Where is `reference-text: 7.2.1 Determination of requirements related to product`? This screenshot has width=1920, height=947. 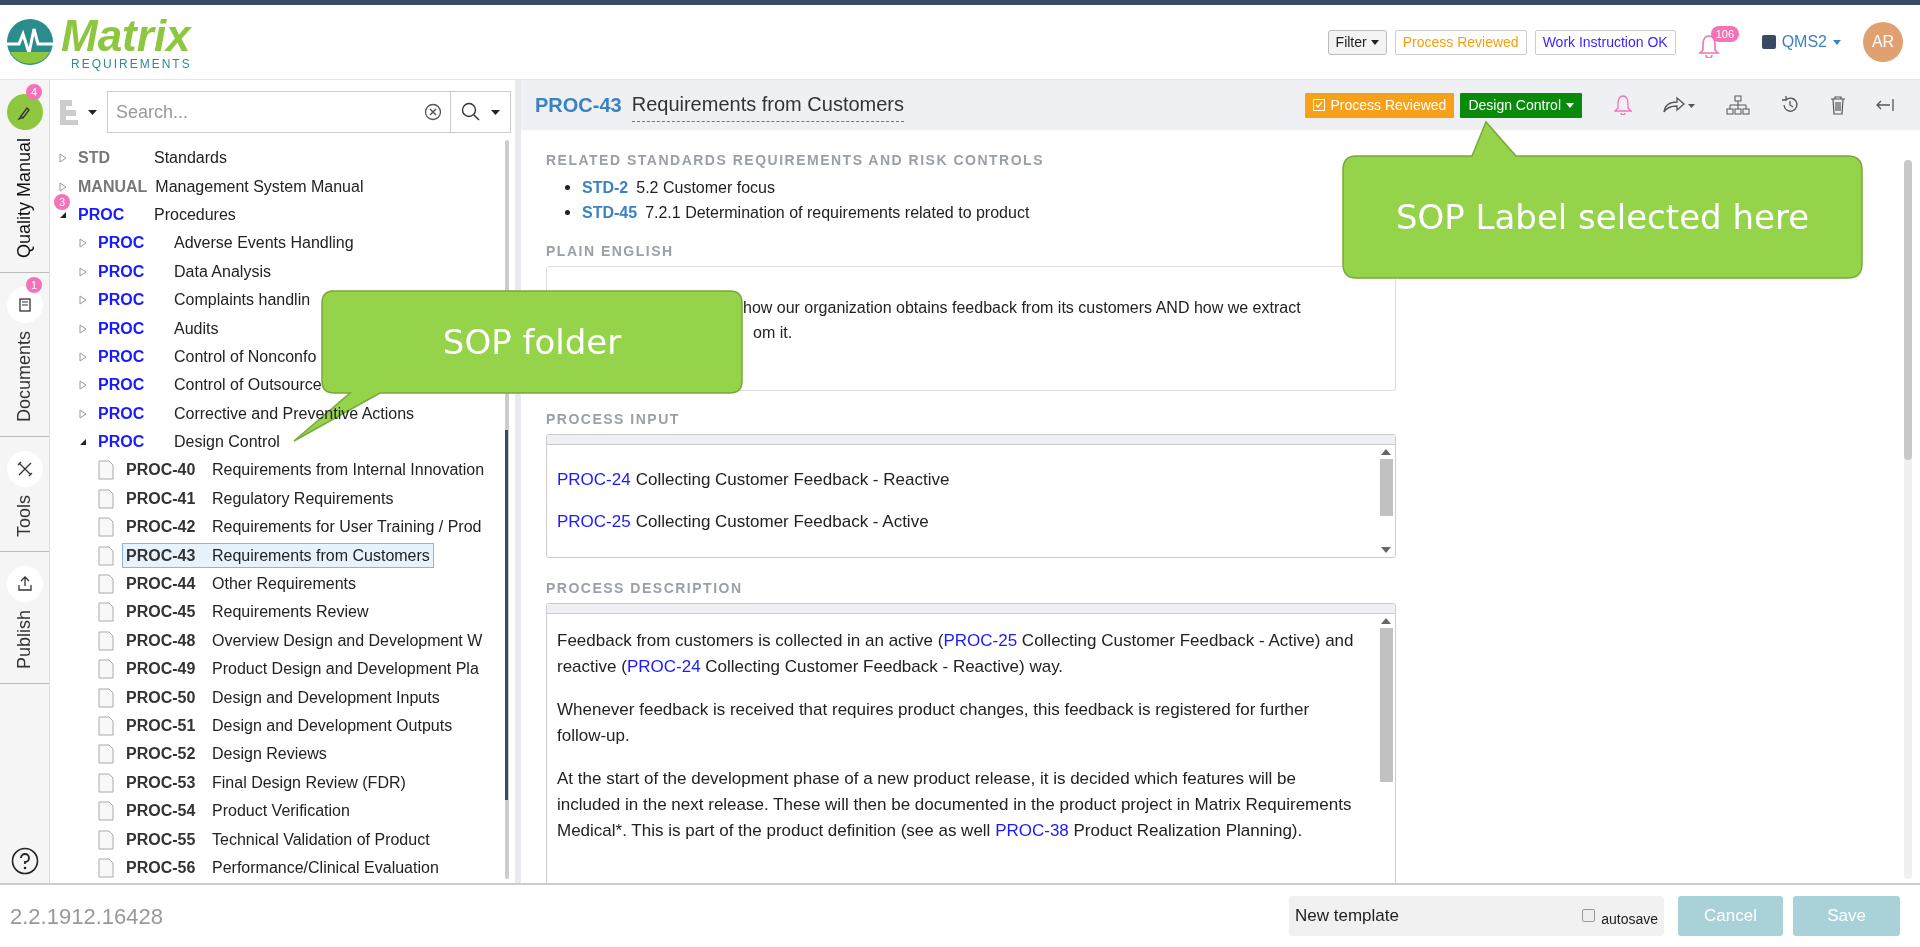
reference-text: 7.2.1 Determination of requirements related to product is located at coordinates (837, 212).